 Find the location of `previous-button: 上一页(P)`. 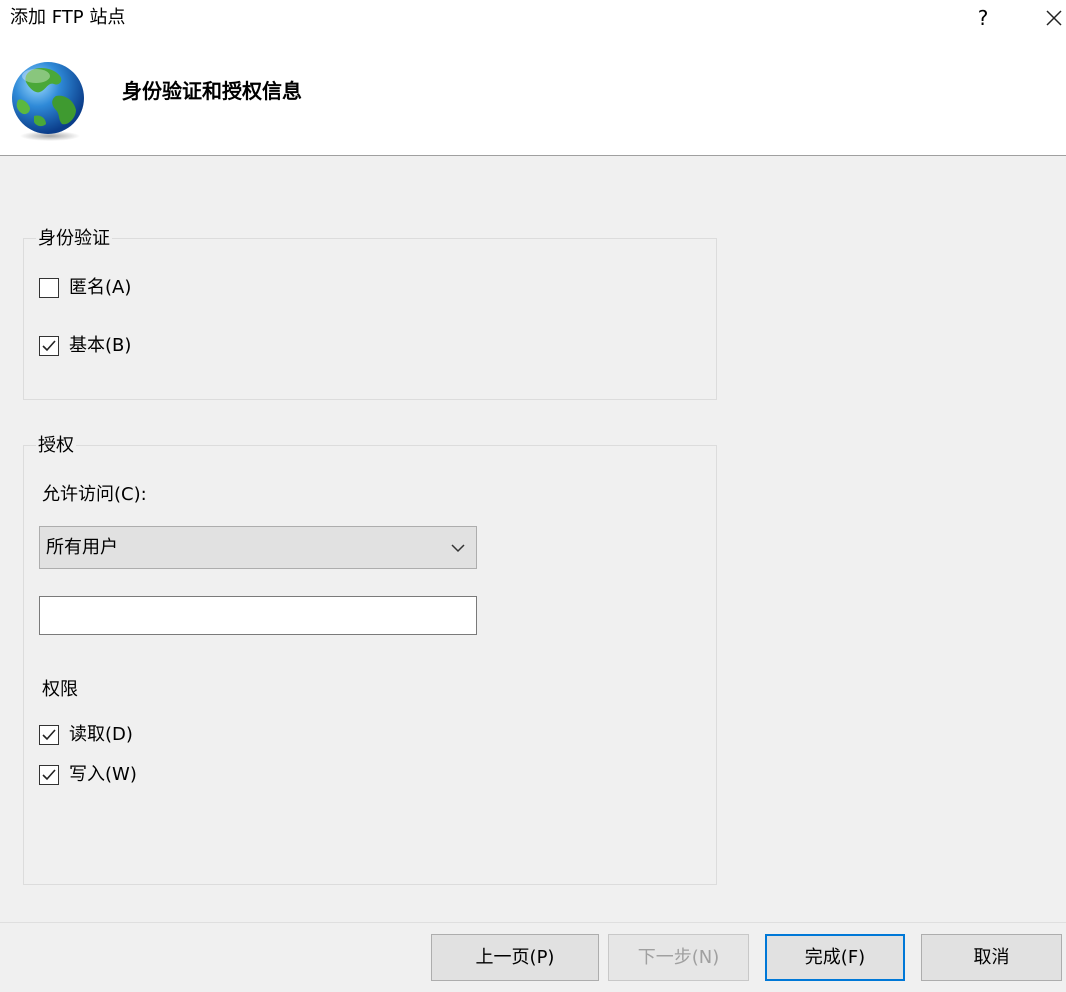

previous-button: 上一页(P) is located at coordinates (515, 957).